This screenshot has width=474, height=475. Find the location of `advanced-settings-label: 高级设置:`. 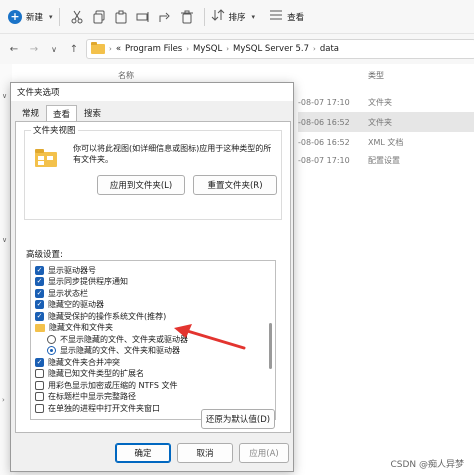

advanced-settings-label: 高级设置: is located at coordinates (44, 255).